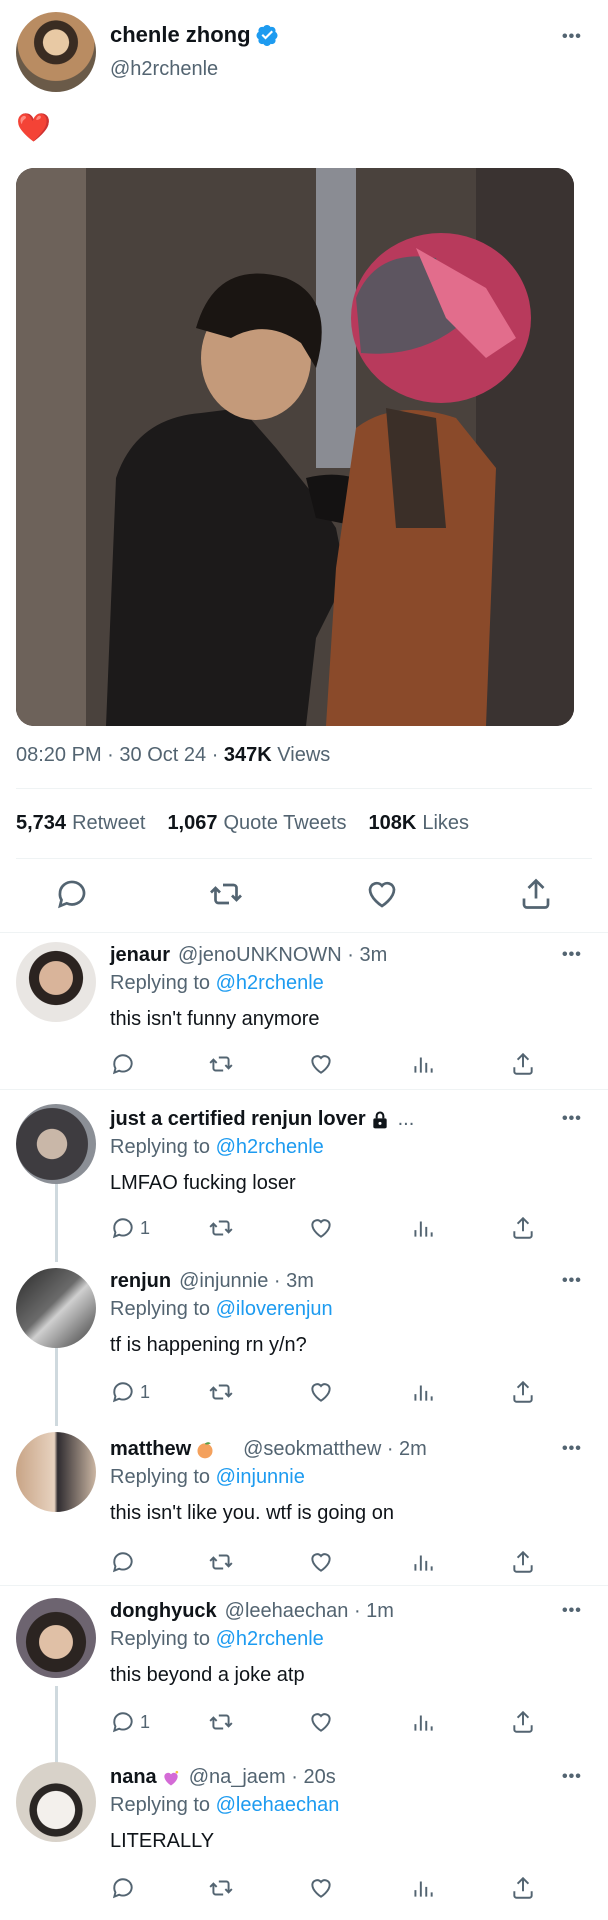 The image size is (608, 1920). What do you see at coordinates (164, 69) in the screenshot?
I see `author-handle: @h2rchenle` at bounding box center [164, 69].